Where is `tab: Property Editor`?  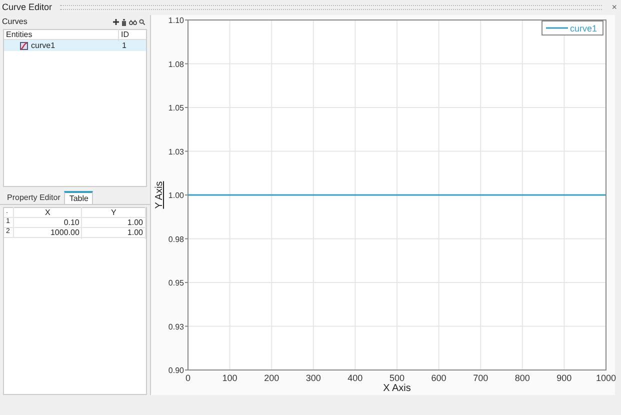
tab: Property Editor is located at coordinates (33, 198).